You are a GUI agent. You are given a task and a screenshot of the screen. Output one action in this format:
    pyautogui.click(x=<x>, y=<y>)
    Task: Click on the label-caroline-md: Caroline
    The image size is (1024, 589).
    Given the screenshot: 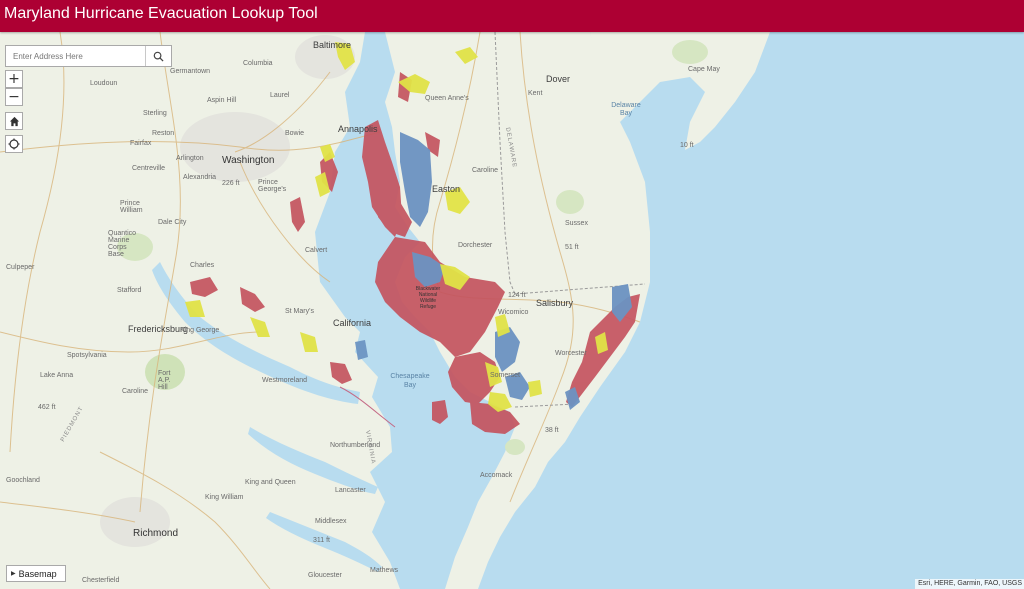 What is the action you would take?
    pyautogui.click(x=485, y=170)
    